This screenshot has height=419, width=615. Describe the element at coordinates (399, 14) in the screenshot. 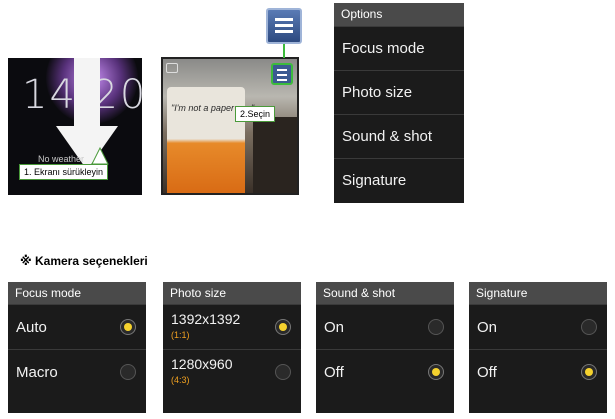

I see `options-header: Options` at that location.